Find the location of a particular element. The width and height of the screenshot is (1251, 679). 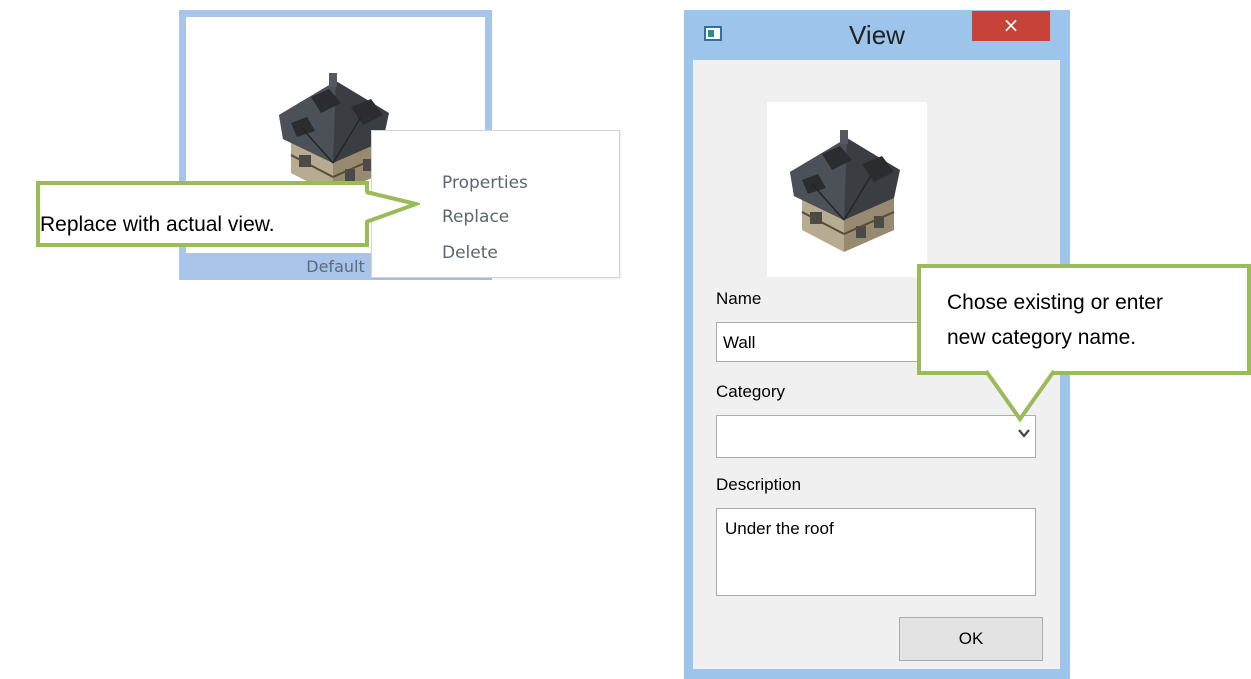

replace-callout-pointer is located at coordinates (392, 207).